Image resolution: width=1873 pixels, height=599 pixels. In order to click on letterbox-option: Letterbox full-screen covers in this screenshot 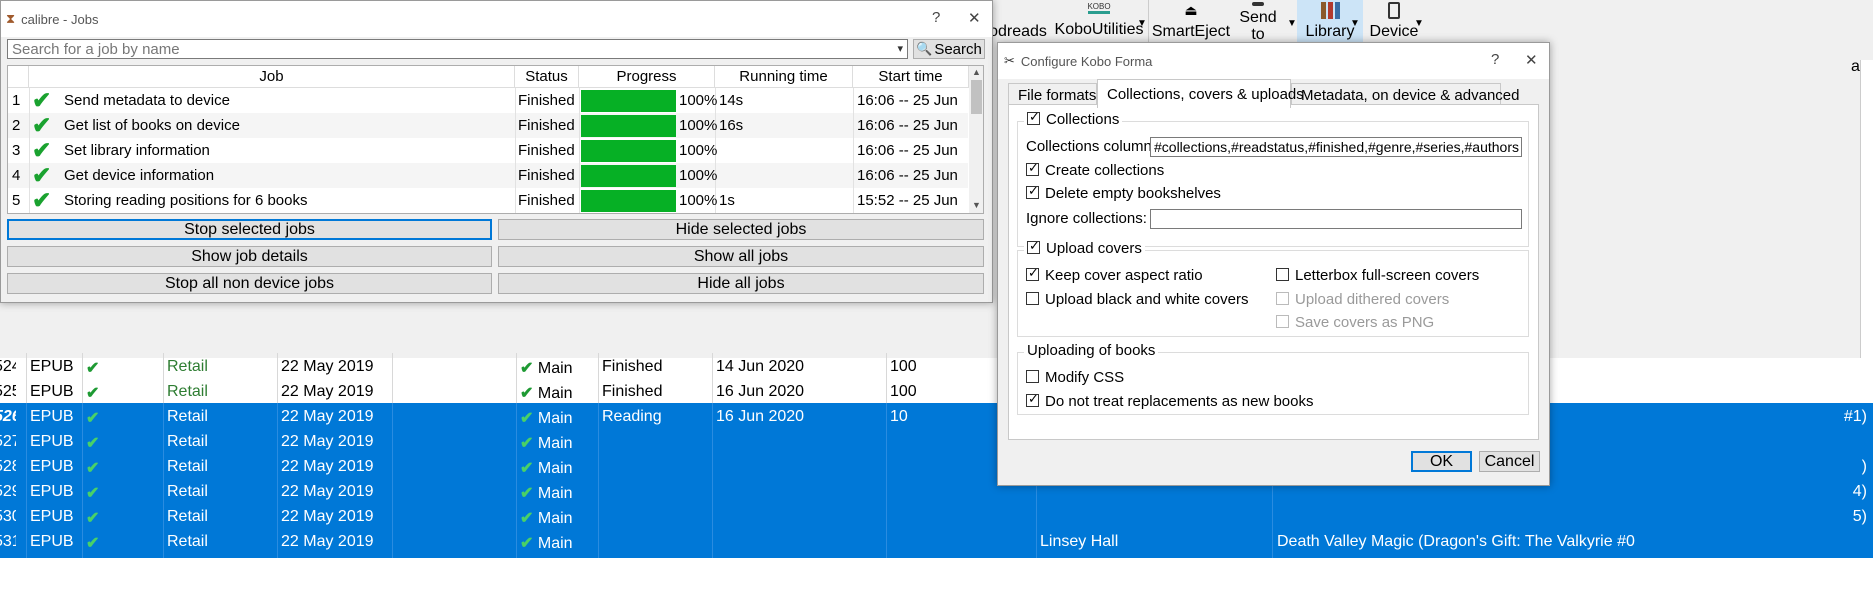, I will do `click(1377, 275)`.